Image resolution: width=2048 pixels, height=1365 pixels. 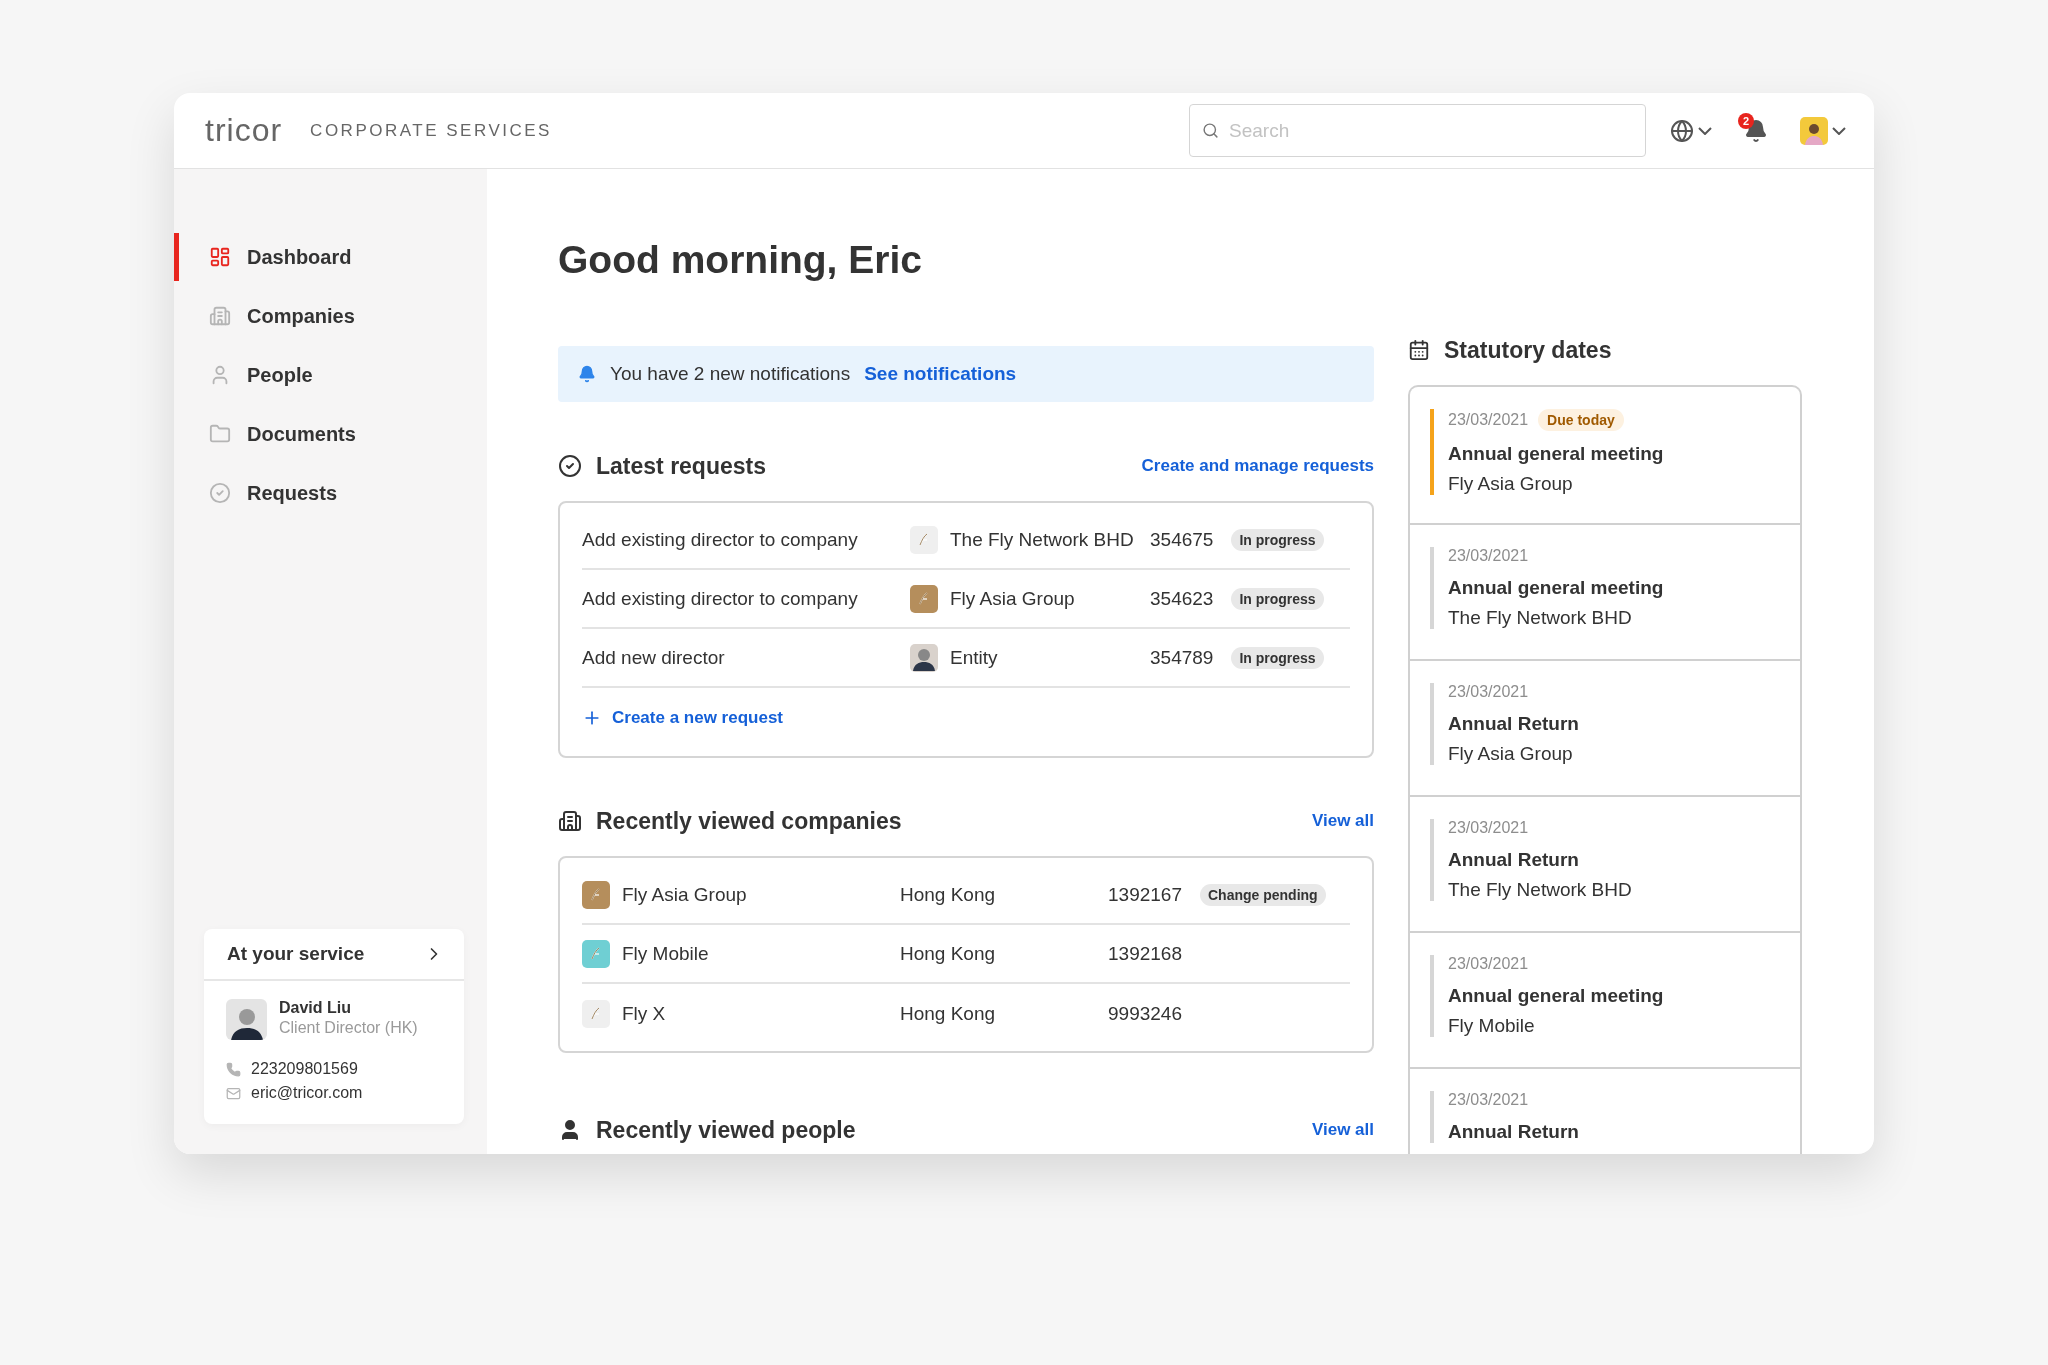 What do you see at coordinates (233, 1069) in the screenshot?
I see `phone-icon` at bounding box center [233, 1069].